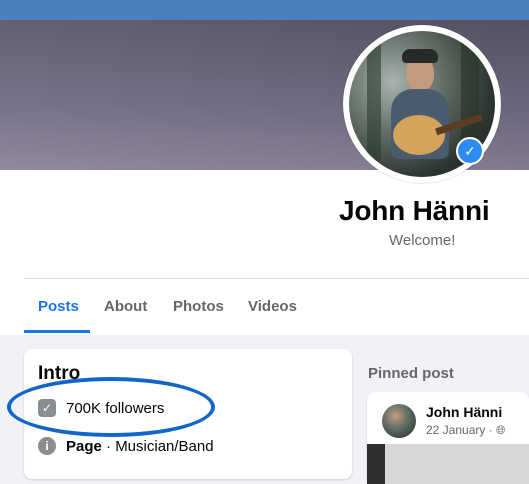  Describe the element at coordinates (47, 446) in the screenshot. I see `info-icon: i` at that location.